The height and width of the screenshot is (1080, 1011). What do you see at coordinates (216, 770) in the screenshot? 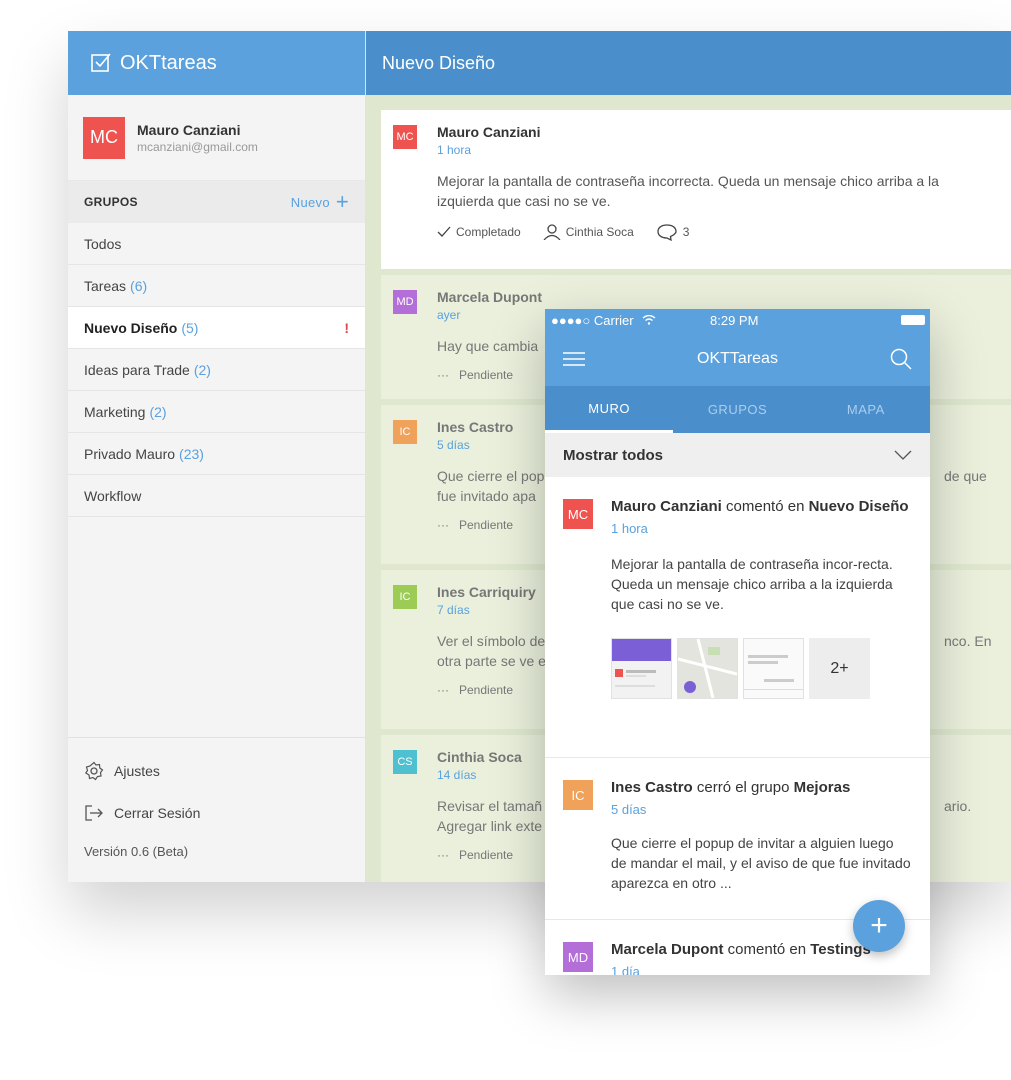
I see `settings-link: Ajustes` at bounding box center [216, 770].